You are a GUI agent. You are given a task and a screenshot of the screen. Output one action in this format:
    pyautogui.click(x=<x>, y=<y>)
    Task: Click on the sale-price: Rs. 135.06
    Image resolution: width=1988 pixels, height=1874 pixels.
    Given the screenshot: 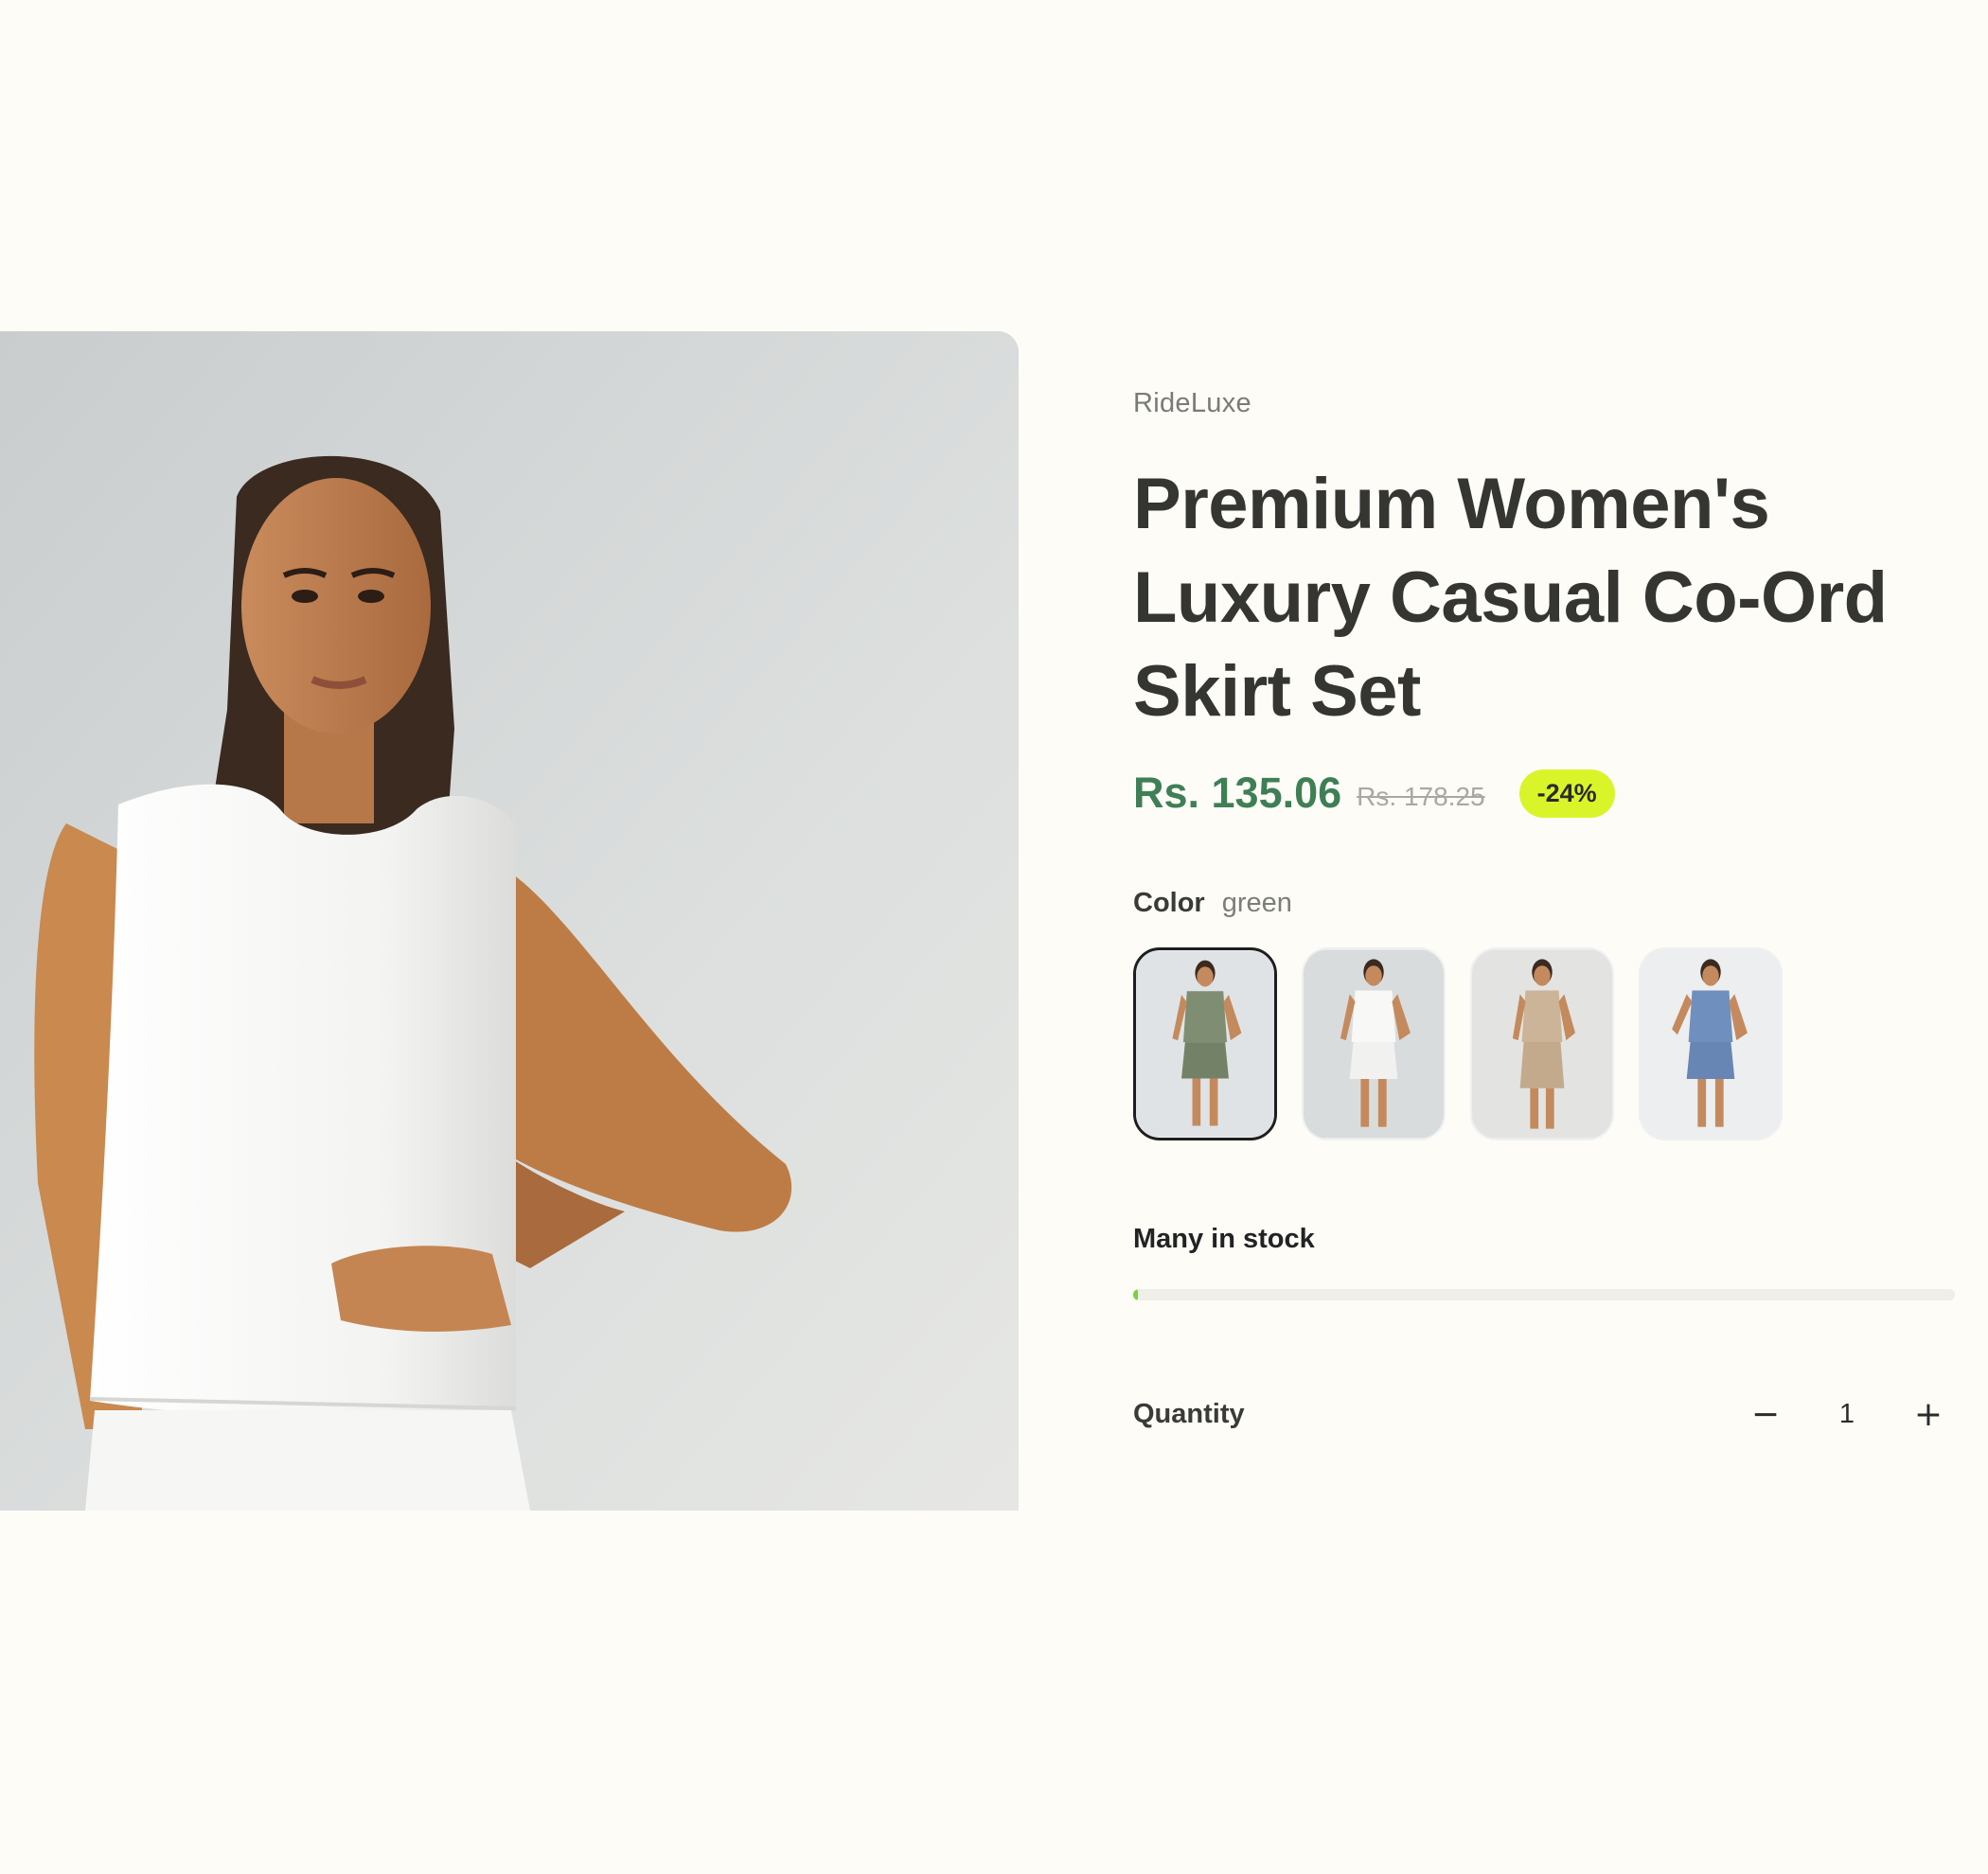 What is the action you would take?
    pyautogui.click(x=1237, y=793)
    